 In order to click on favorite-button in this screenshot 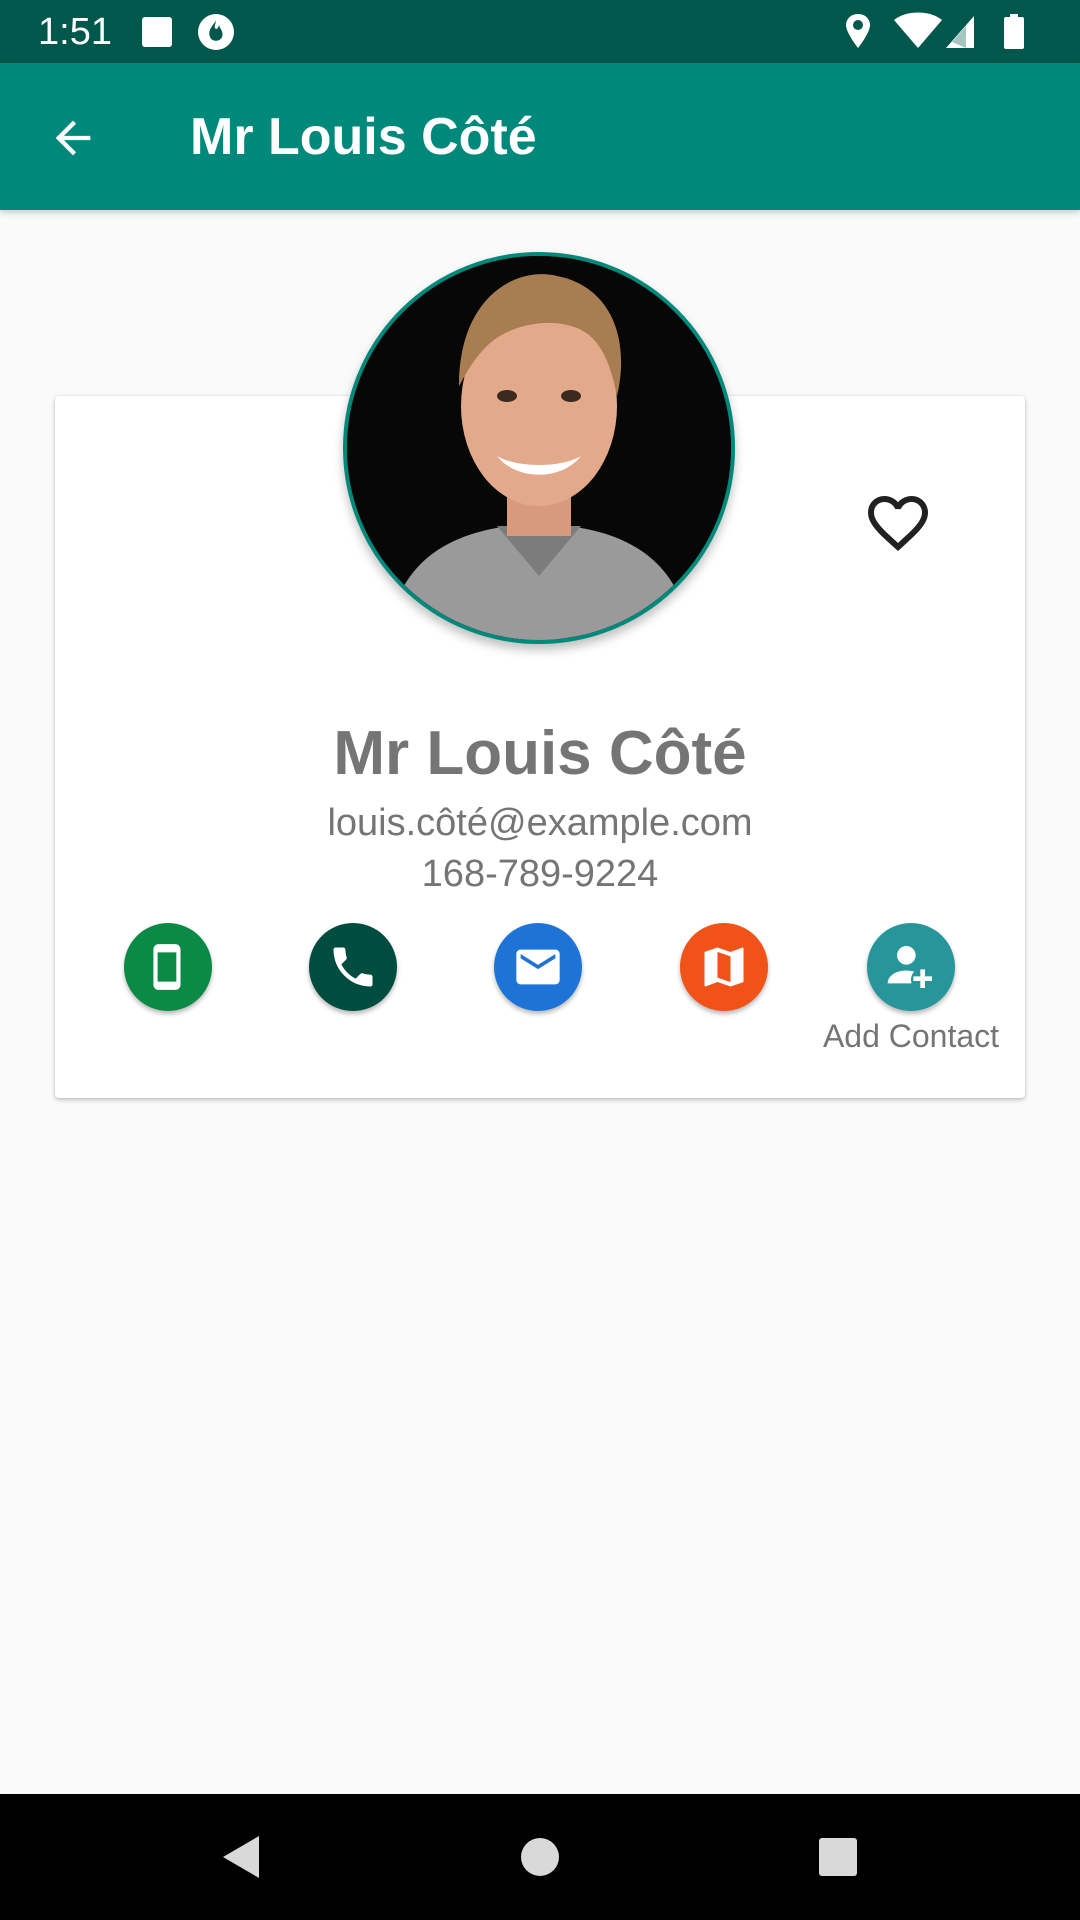, I will do `click(898, 523)`.